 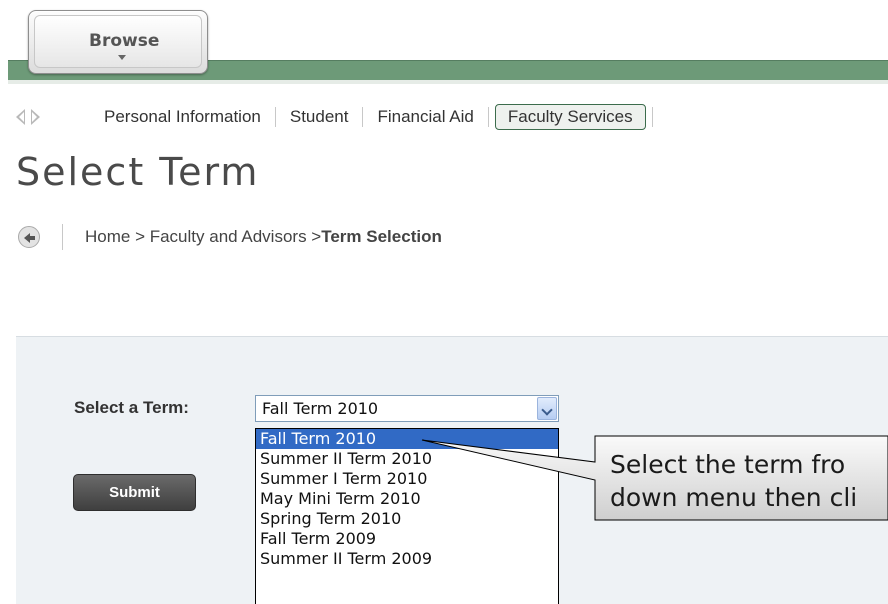 I want to click on callout-line-1: Select the term fro, so click(x=728, y=464).